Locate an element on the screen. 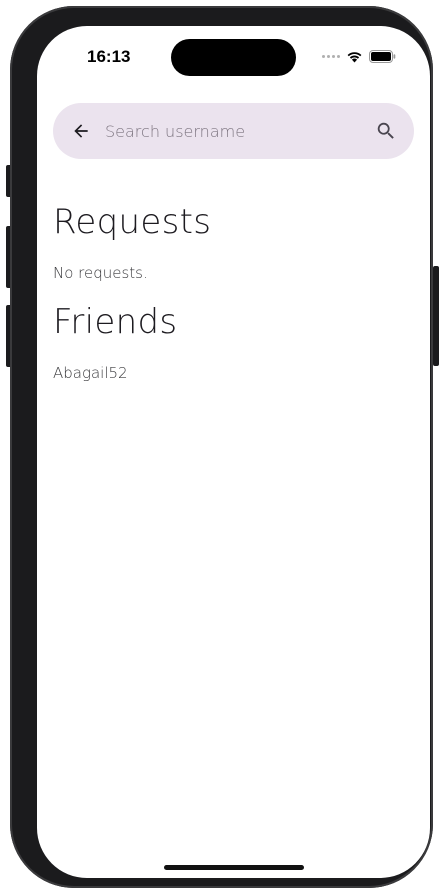 Image resolution: width=445 pixels, height=892 pixels. power-button is located at coordinates (436, 316).